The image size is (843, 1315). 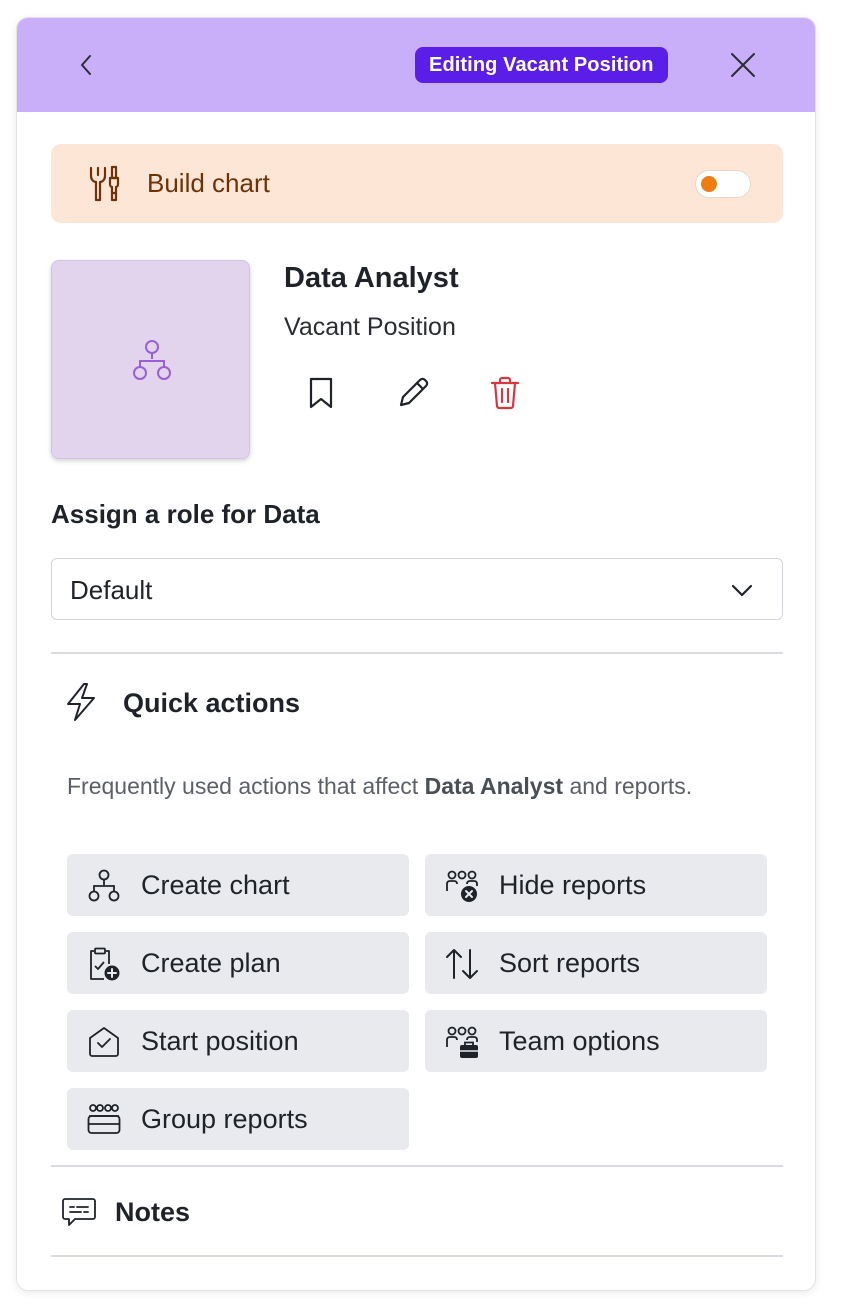 I want to click on team-options-button: Team options, so click(x=596, y=1041).